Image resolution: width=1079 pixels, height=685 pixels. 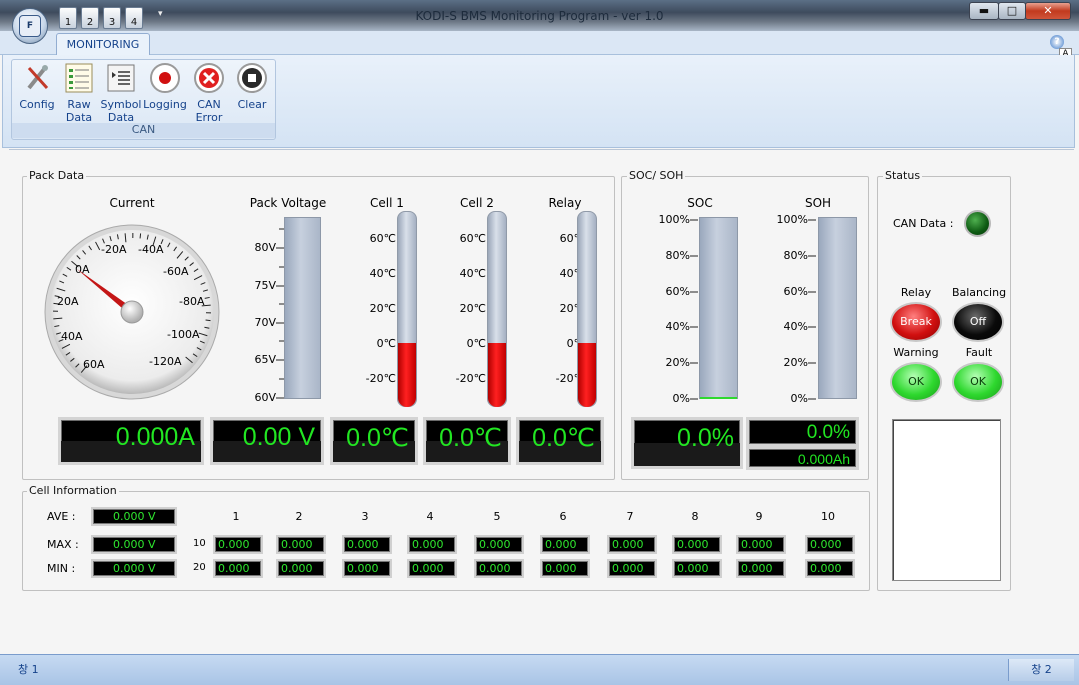 What do you see at coordinates (37, 78) in the screenshot?
I see `config-icon` at bounding box center [37, 78].